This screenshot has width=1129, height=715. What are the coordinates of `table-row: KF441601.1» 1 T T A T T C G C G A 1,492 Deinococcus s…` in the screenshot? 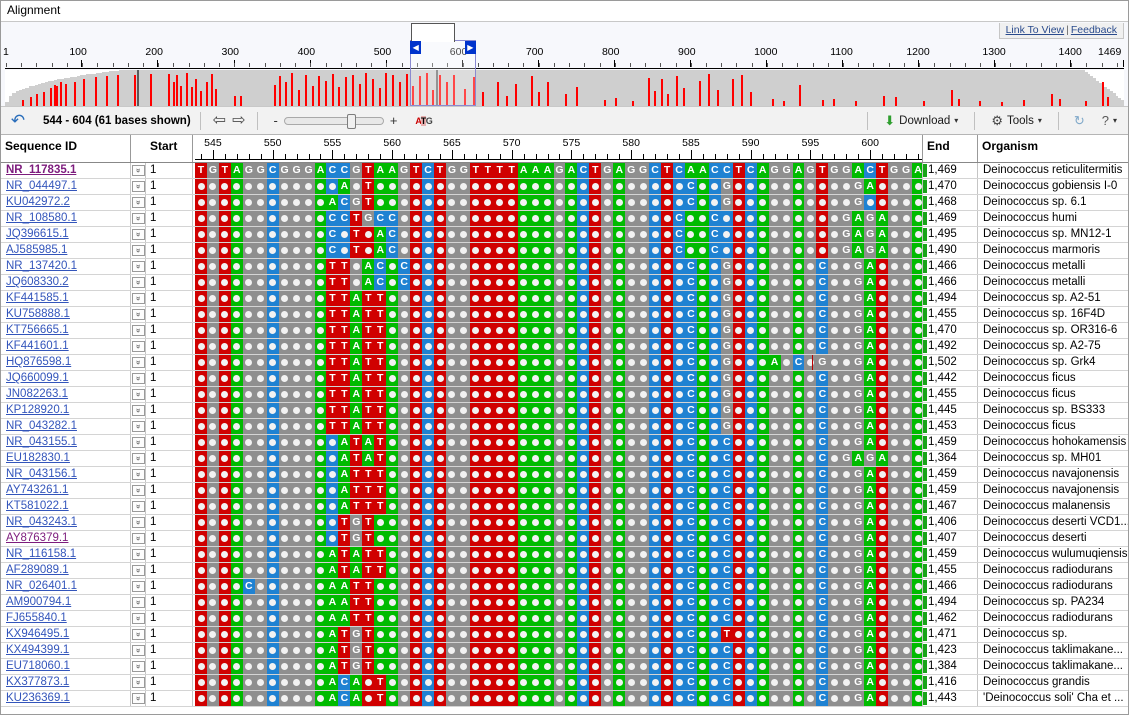 It's located at (564, 347).